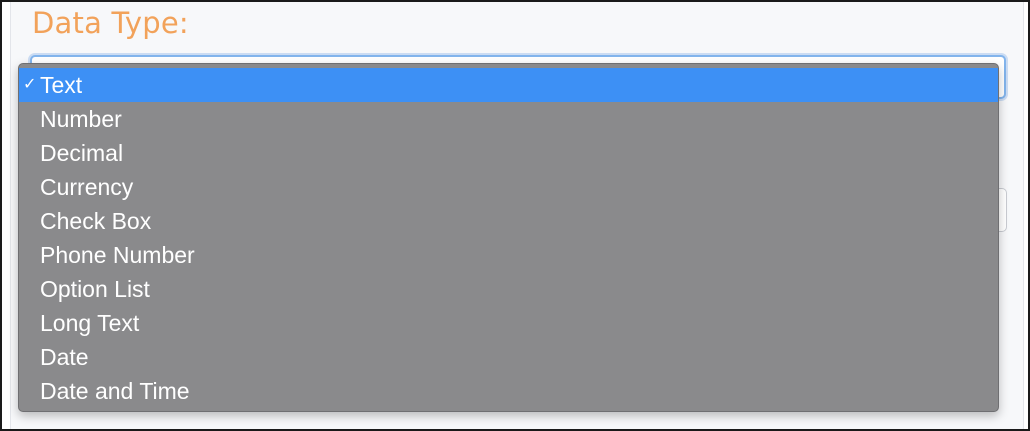  I want to click on checkmark-icon: ✓, so click(30, 84).